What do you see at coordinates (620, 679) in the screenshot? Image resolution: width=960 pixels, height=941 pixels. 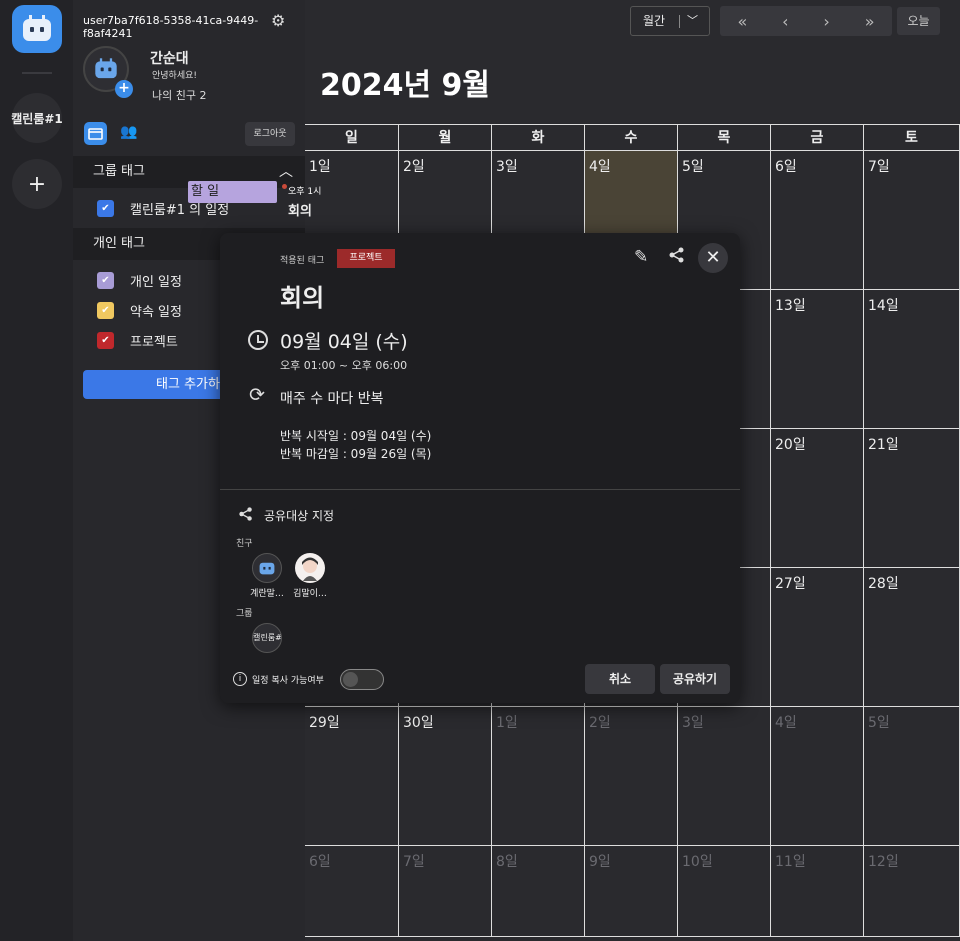 I see `cancel-button: 취소` at bounding box center [620, 679].